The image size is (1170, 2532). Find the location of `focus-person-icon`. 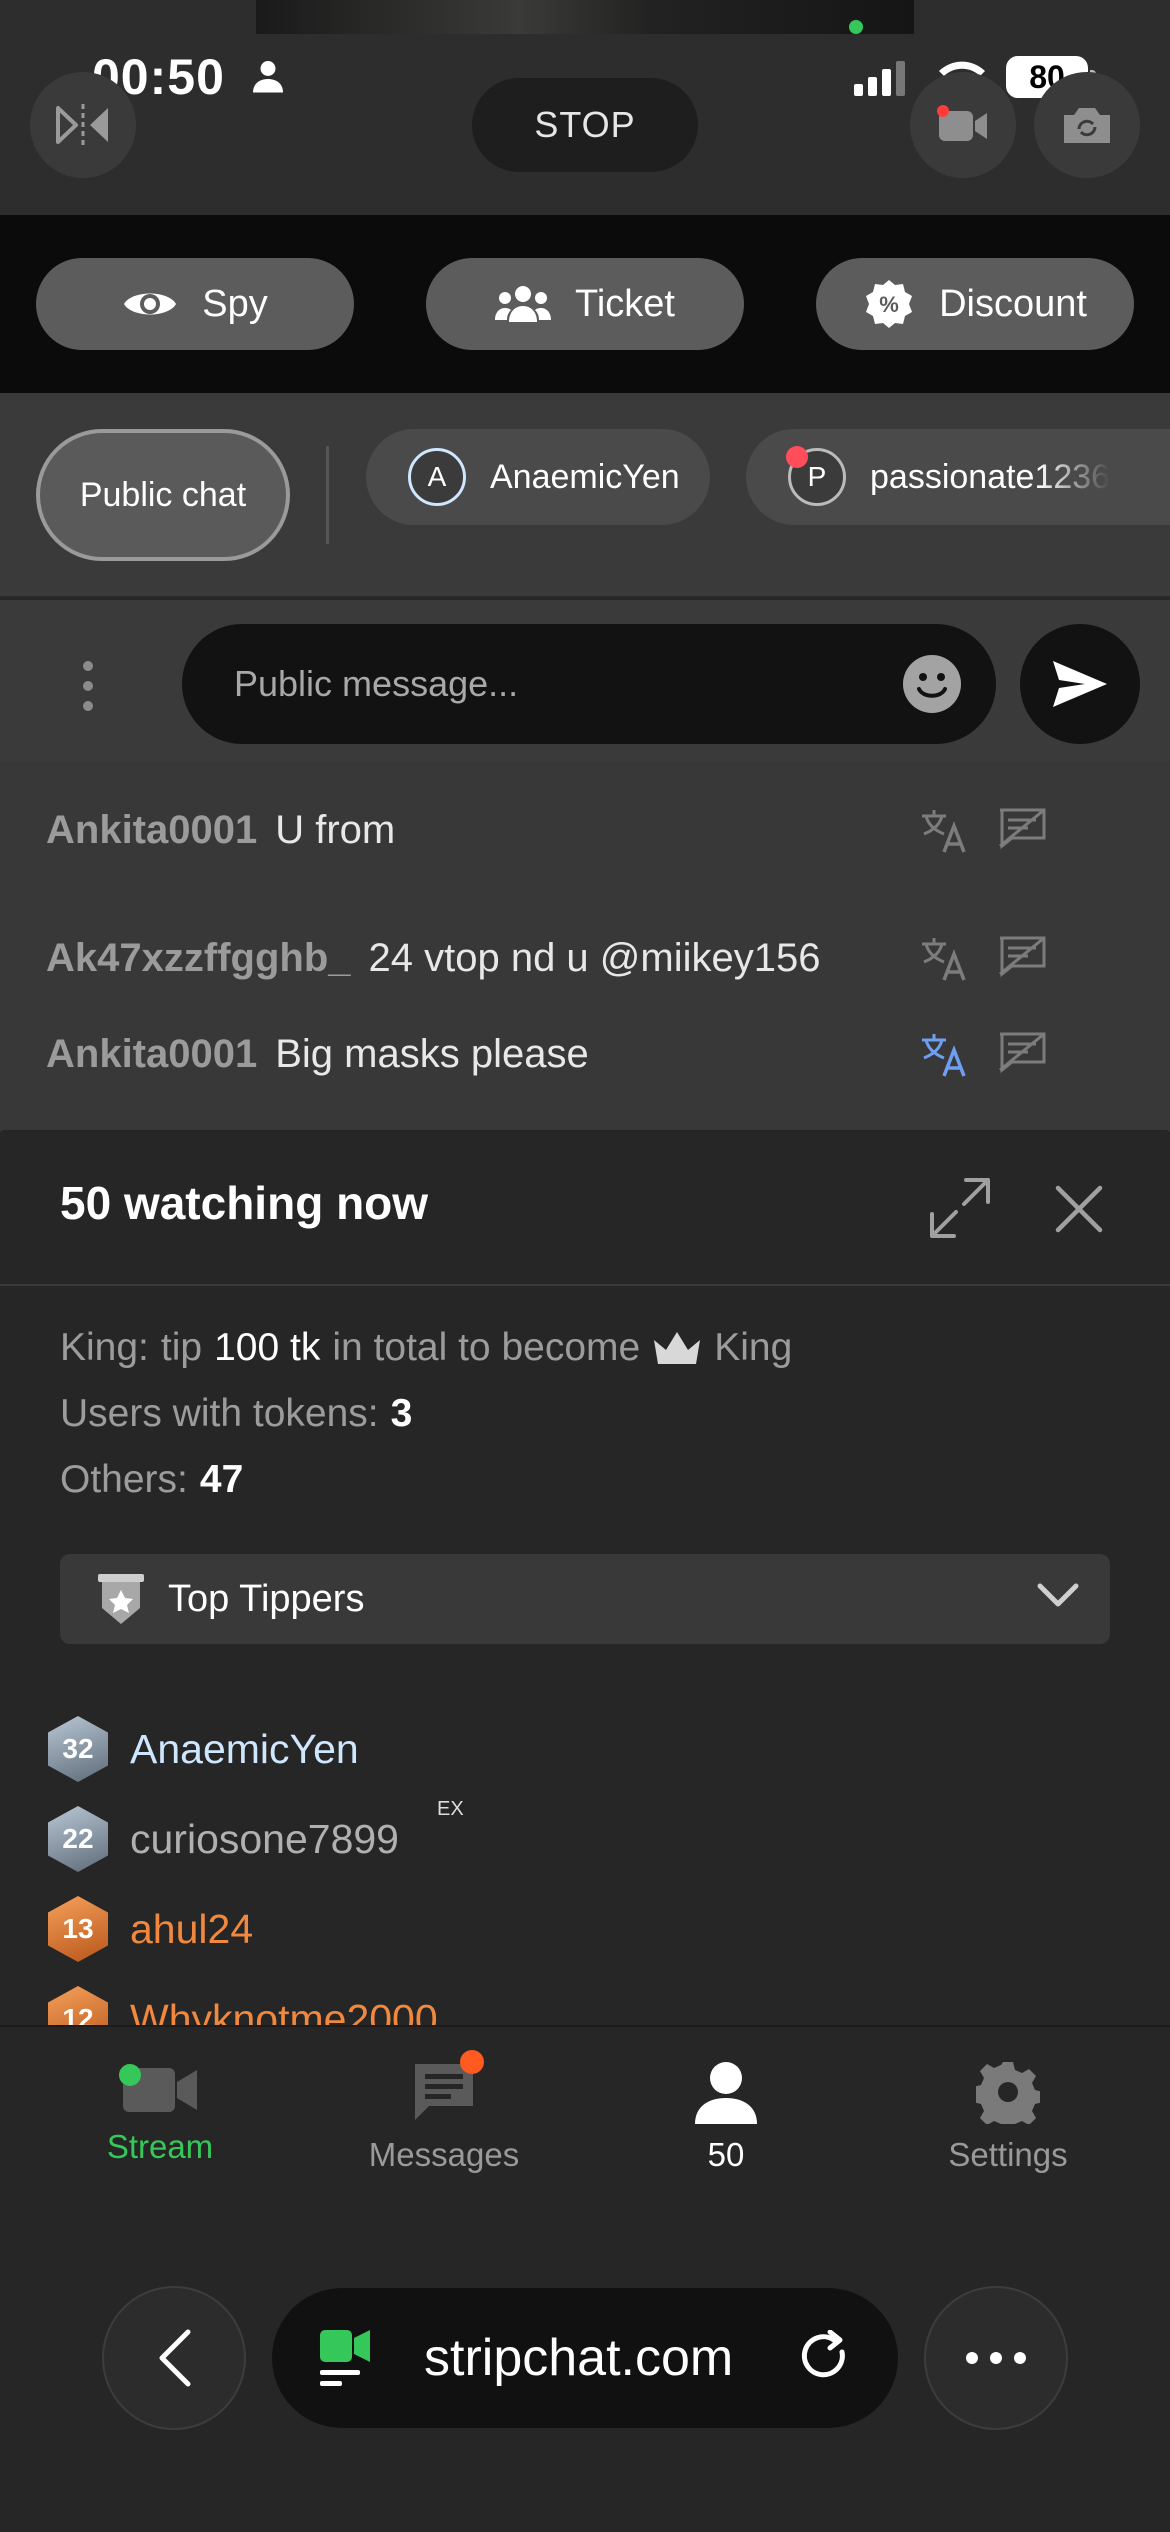

focus-person-icon is located at coordinates (268, 76).